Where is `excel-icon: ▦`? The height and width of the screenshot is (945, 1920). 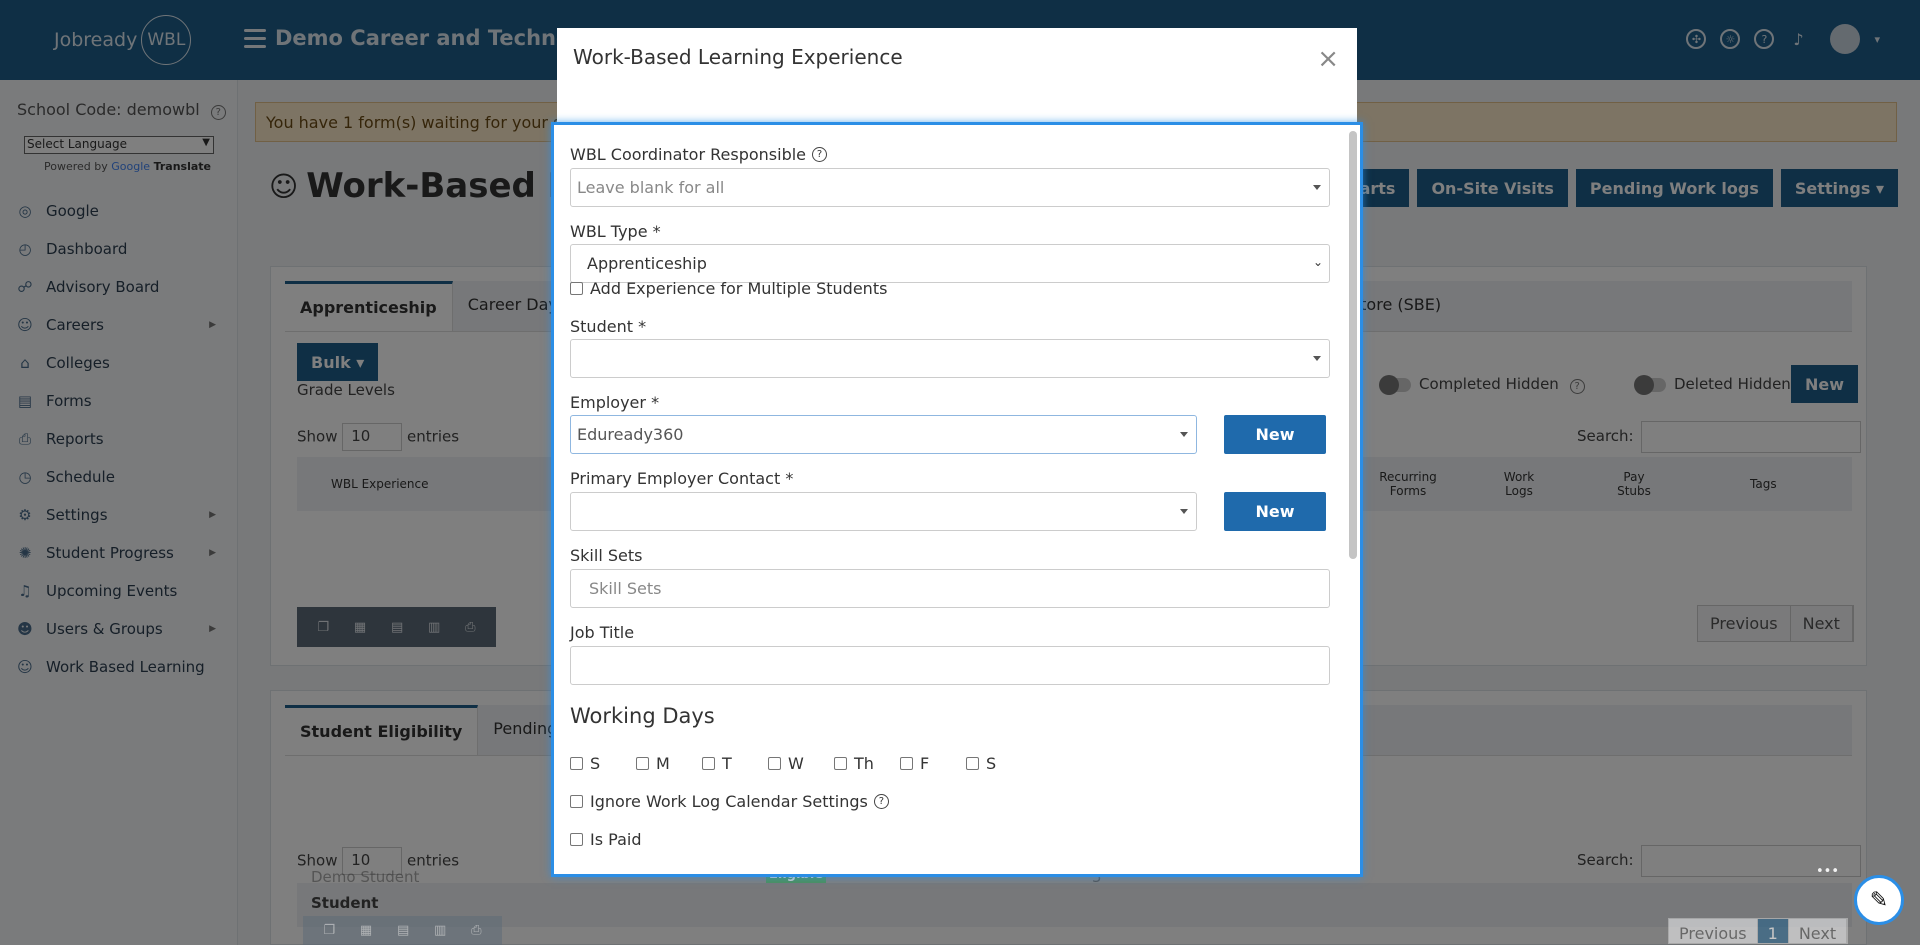
excel-icon: ▦ is located at coordinates (366, 930).